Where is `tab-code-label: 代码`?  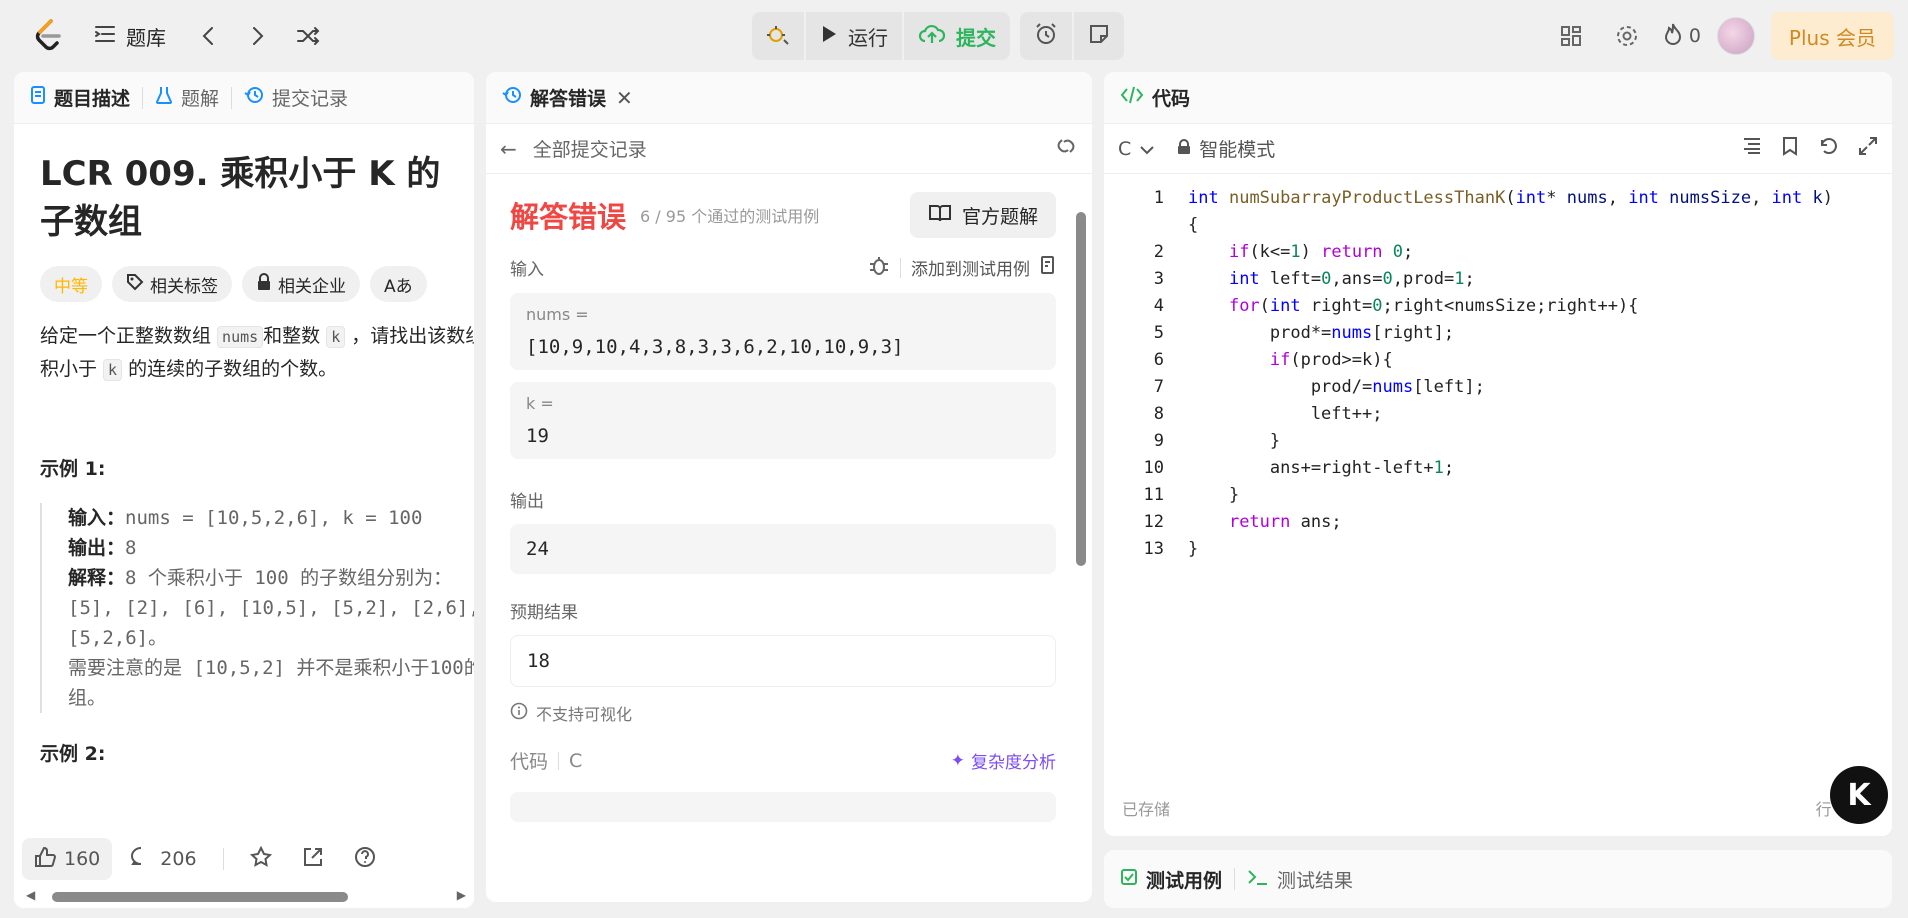 tab-code-label: 代码 is located at coordinates (1171, 99).